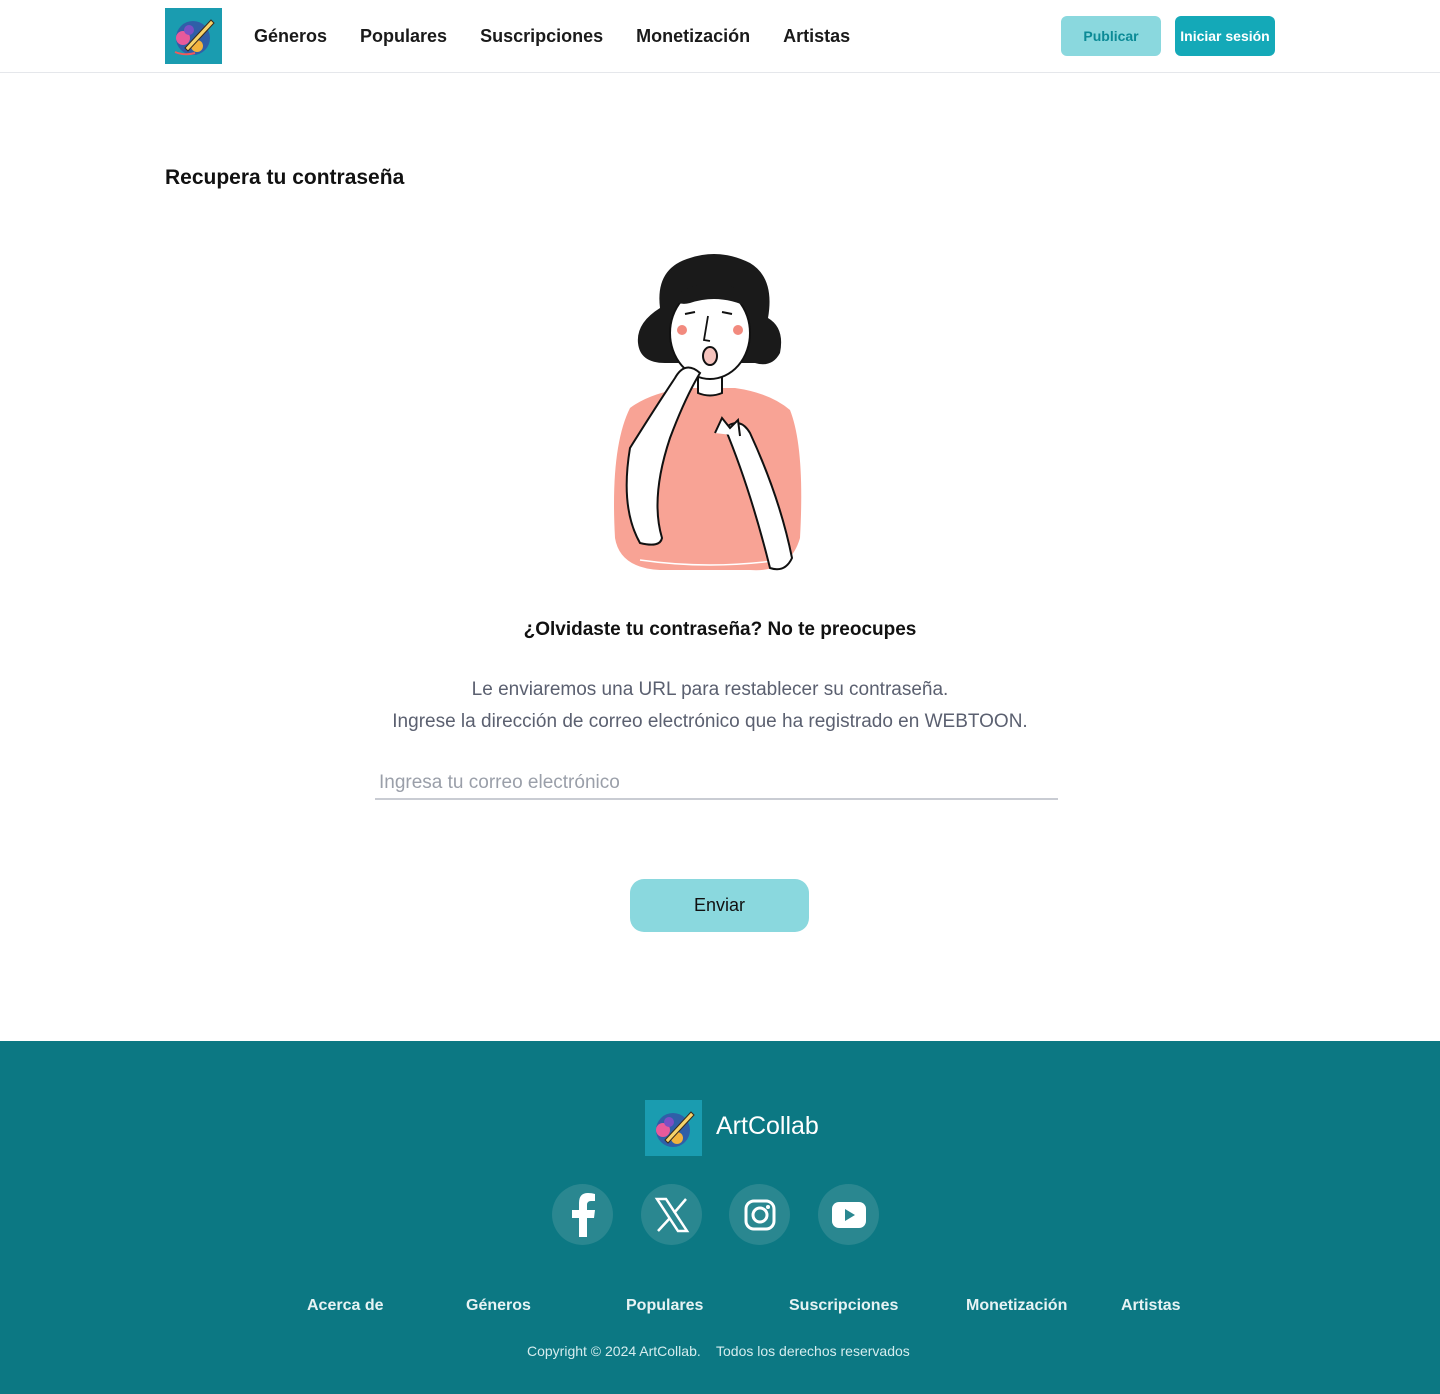 Image resolution: width=1440 pixels, height=1394 pixels. Describe the element at coordinates (614, 1351) in the screenshot. I see `copyright: Copyright © 2024 ArtCollab.` at that location.